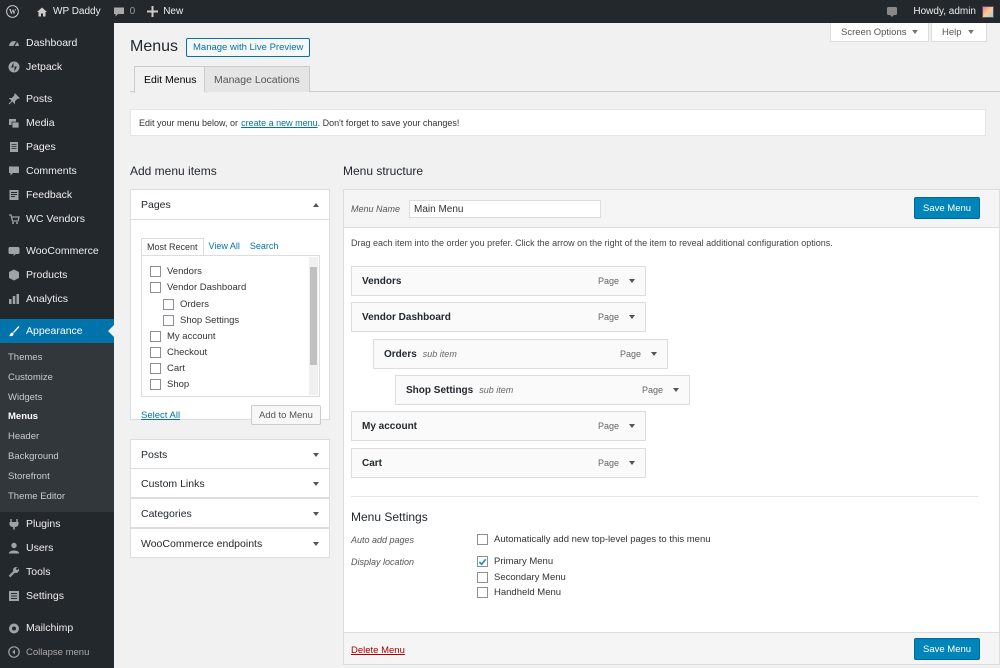 Image resolution: width=1000 pixels, height=668 pixels. What do you see at coordinates (230, 483) in the screenshot?
I see `custom-links-accordion: Custom Links` at bounding box center [230, 483].